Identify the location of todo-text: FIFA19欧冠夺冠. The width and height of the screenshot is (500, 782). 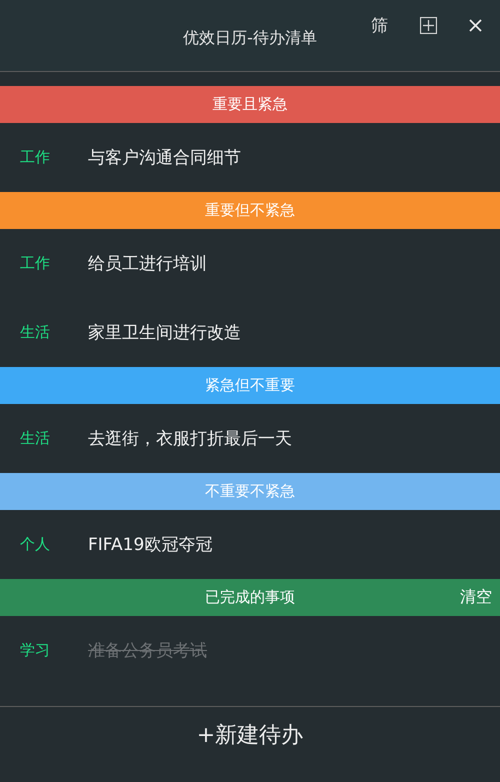
(150, 544).